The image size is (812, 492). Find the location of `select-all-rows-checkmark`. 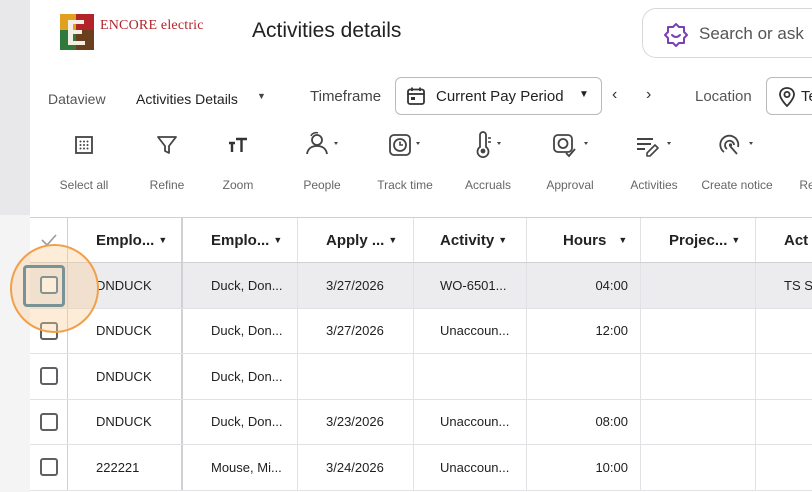

select-all-rows-checkmark is located at coordinates (49, 240).